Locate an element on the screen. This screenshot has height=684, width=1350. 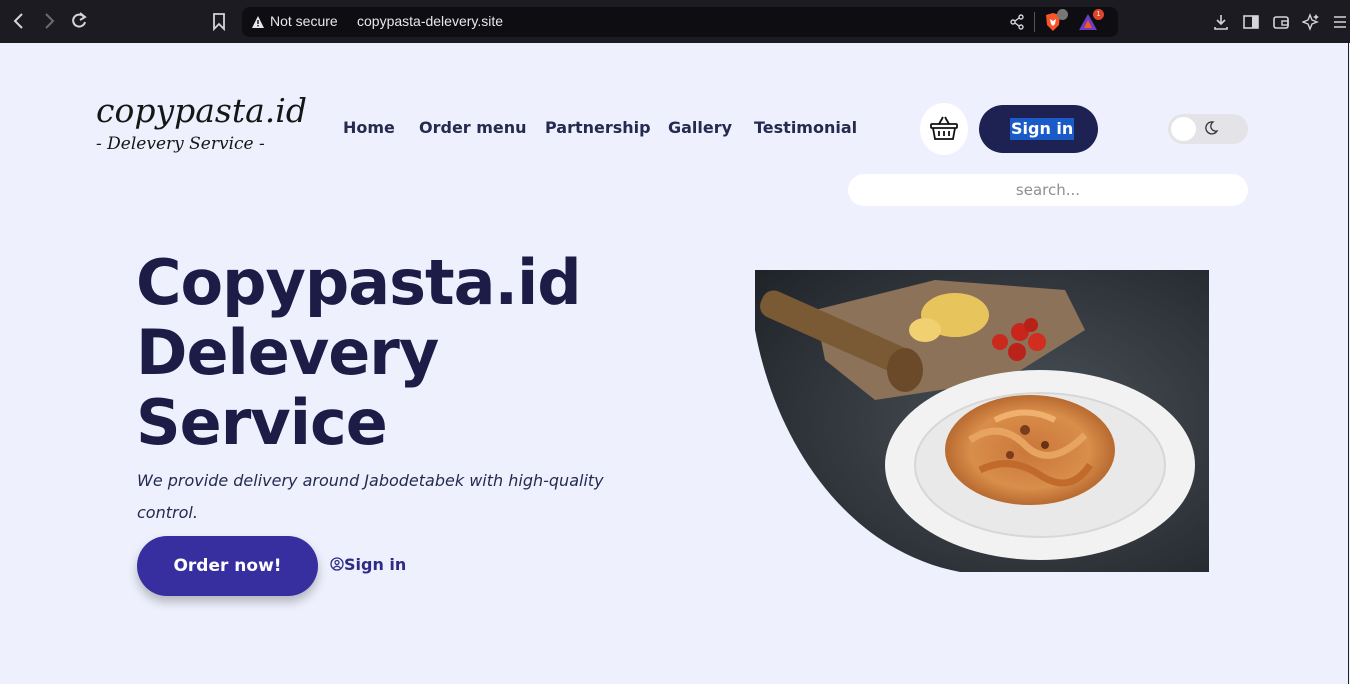
hero-signin-link: Sign in is located at coordinates (368, 564).